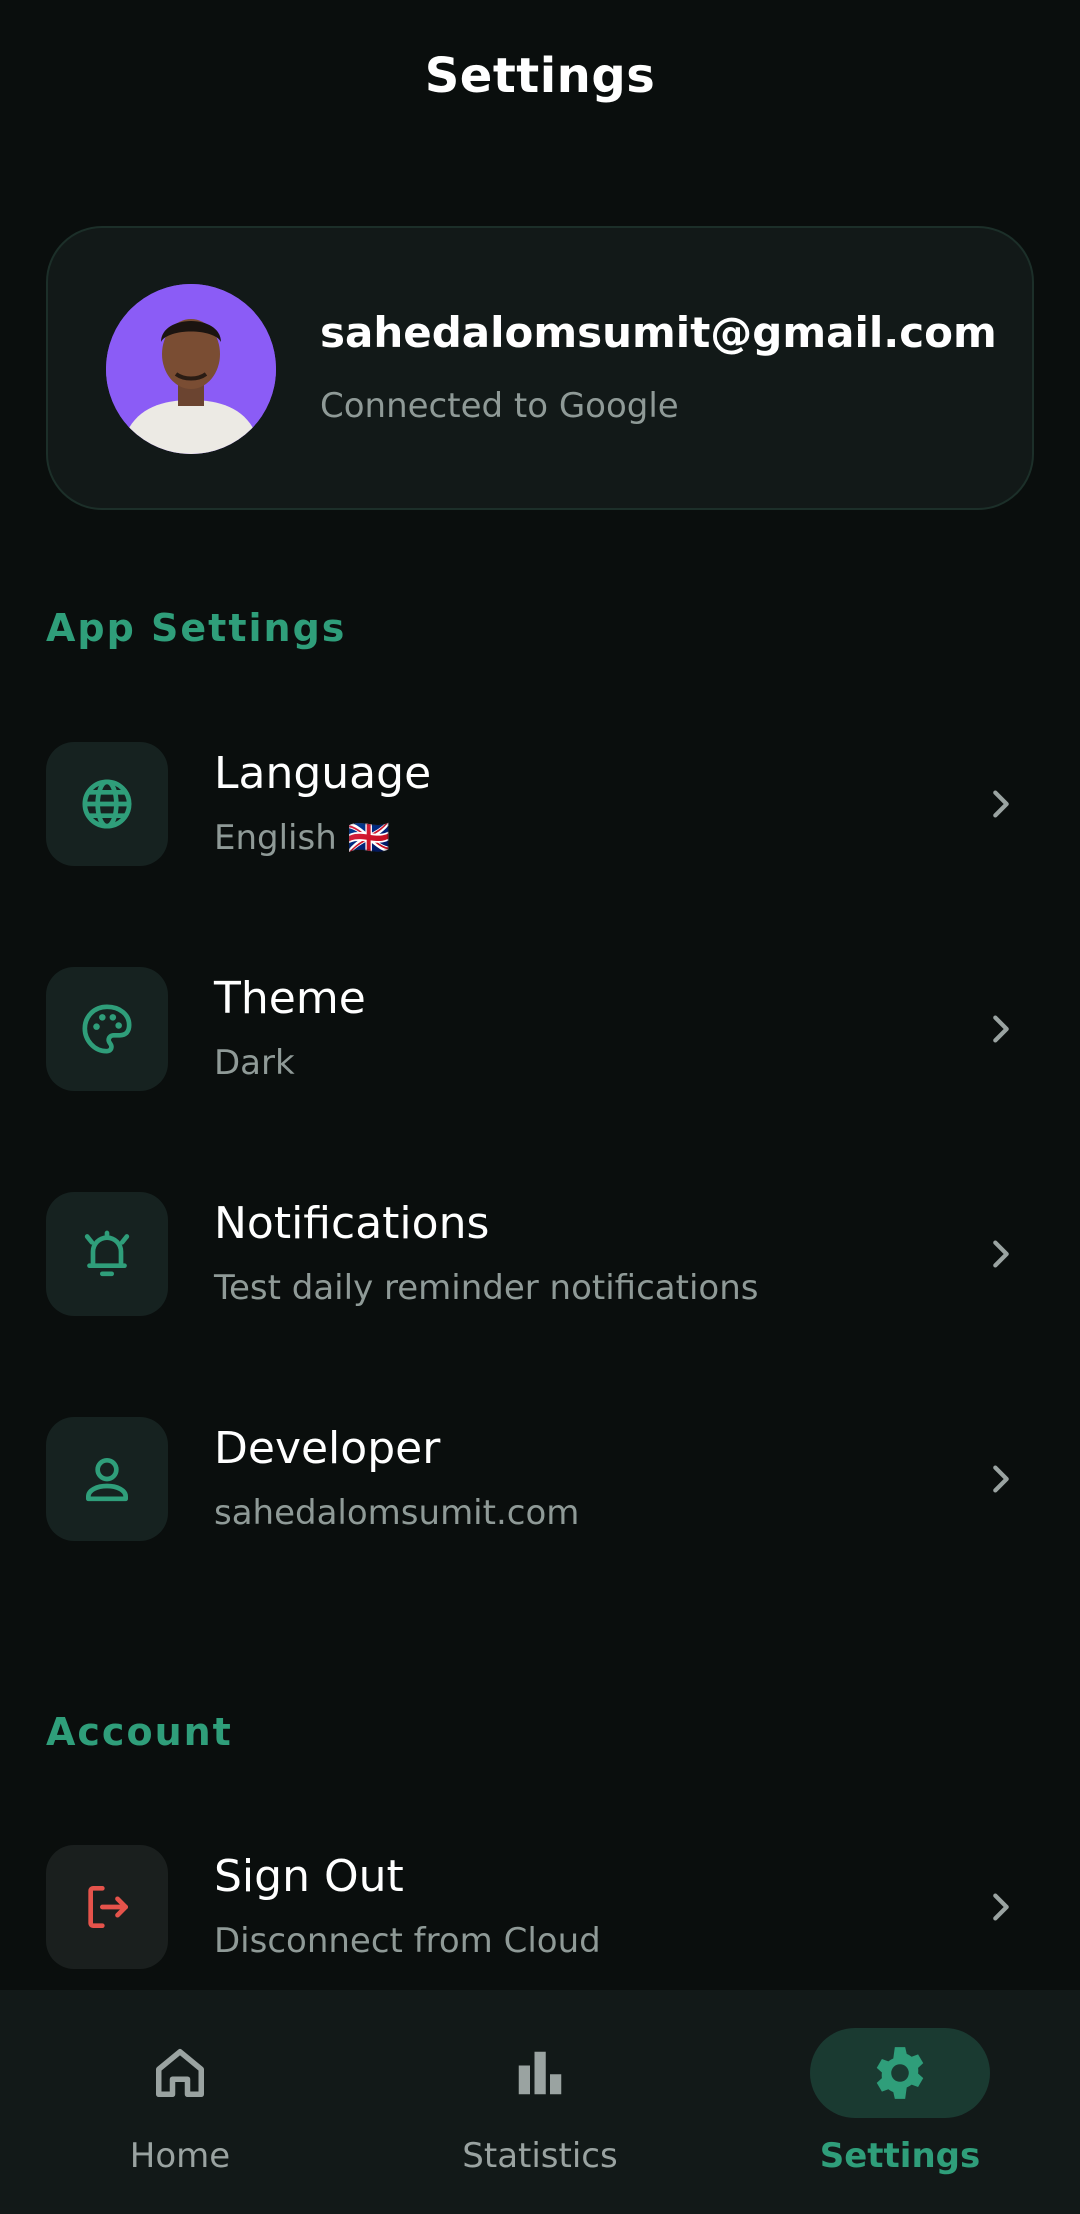 Image resolution: width=1080 pixels, height=2214 pixels. What do you see at coordinates (900, 2156) in the screenshot?
I see `nav-label: Settings` at bounding box center [900, 2156].